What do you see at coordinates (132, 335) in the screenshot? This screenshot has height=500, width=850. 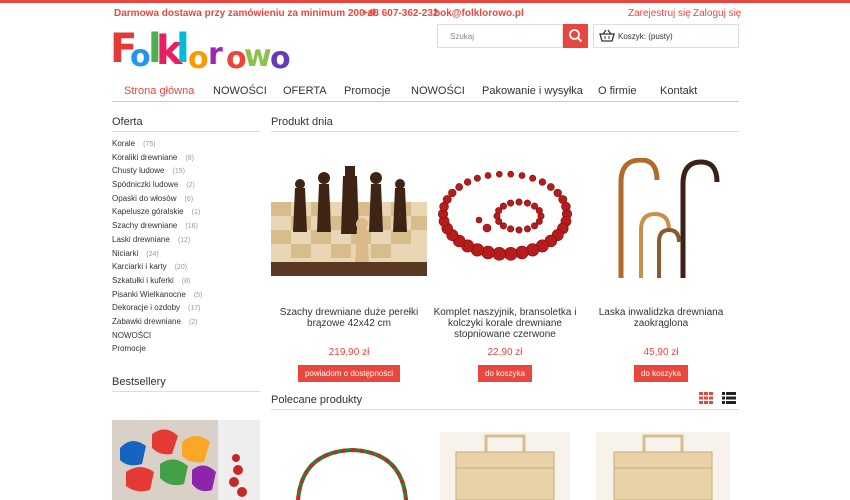 I see `category-label: NOWOŚCI` at bounding box center [132, 335].